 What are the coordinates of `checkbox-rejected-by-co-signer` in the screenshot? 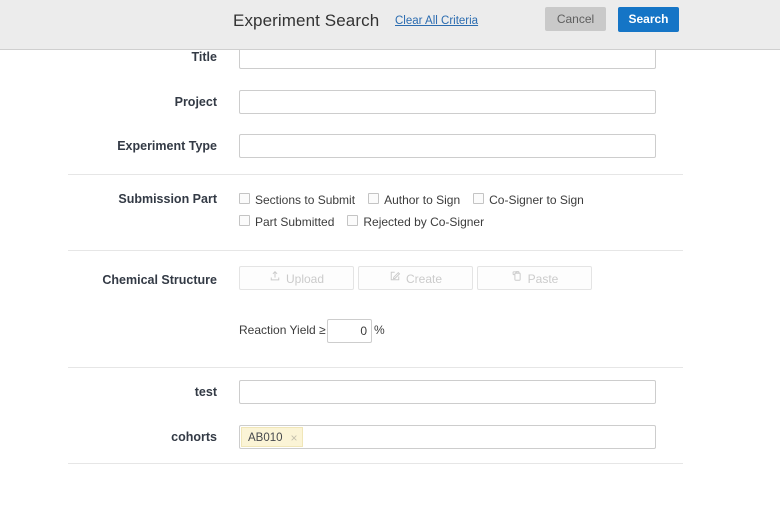 It's located at (353, 221).